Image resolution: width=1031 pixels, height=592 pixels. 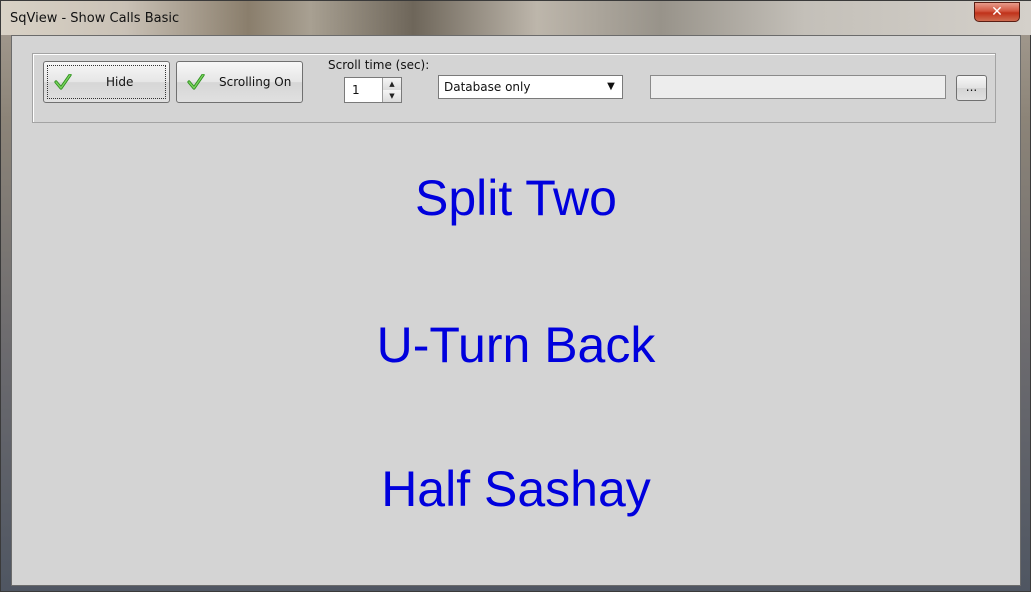 I want to click on call-text-1: Split Two, so click(x=516, y=198).